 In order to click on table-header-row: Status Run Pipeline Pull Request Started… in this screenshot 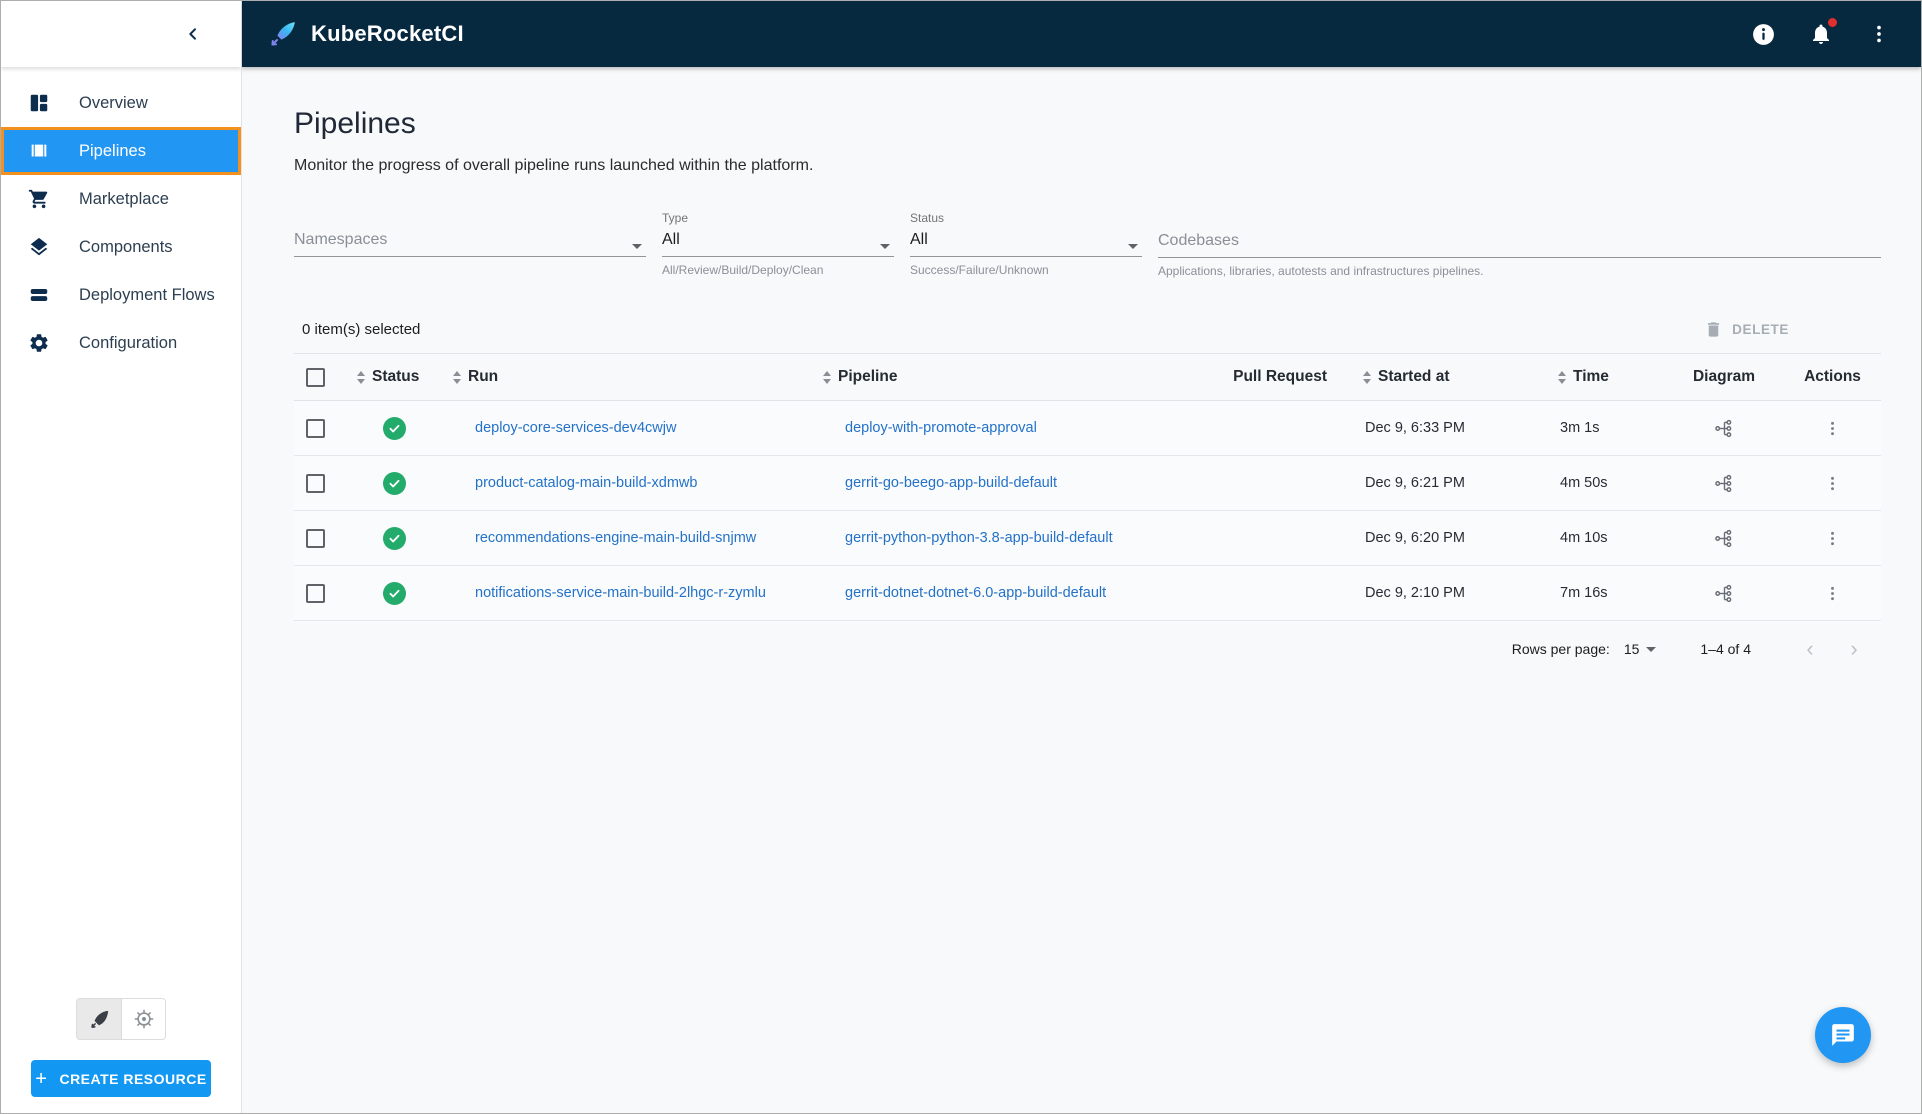, I will do `click(1087, 377)`.